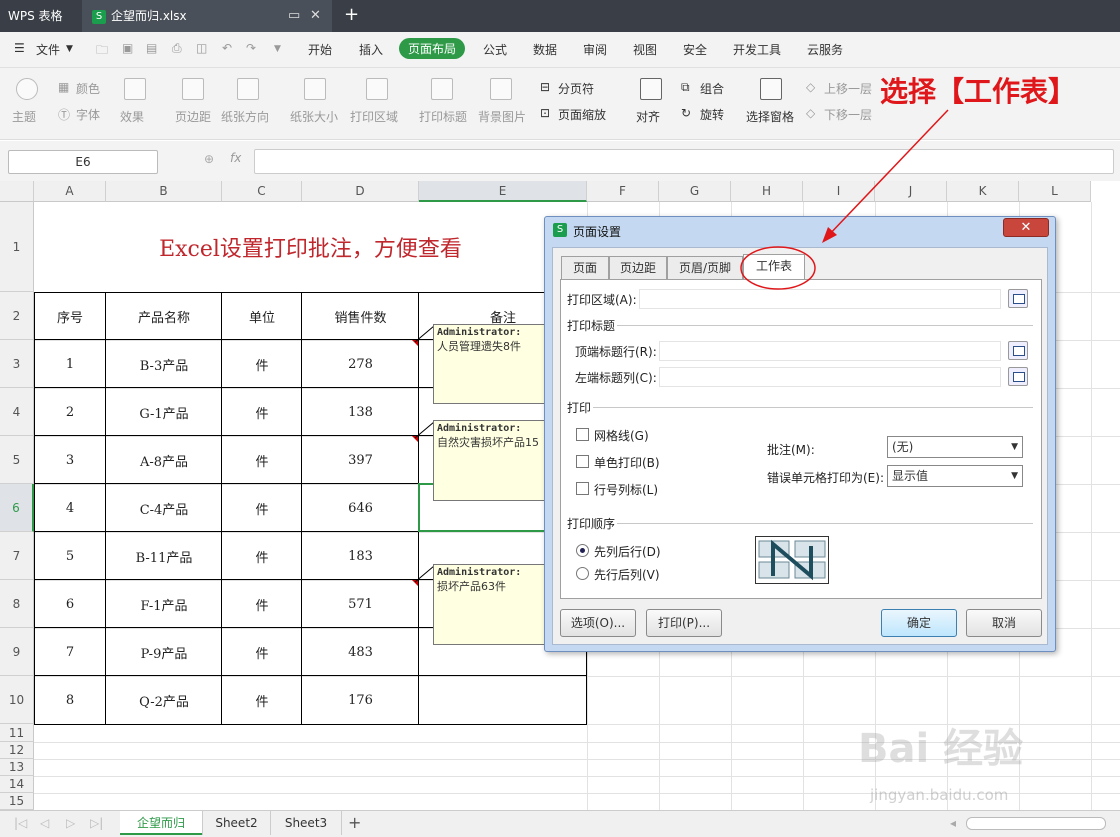 The width and height of the screenshot is (1120, 837). What do you see at coordinates (70, 652) in the screenshot?
I see `table-cell: 7` at bounding box center [70, 652].